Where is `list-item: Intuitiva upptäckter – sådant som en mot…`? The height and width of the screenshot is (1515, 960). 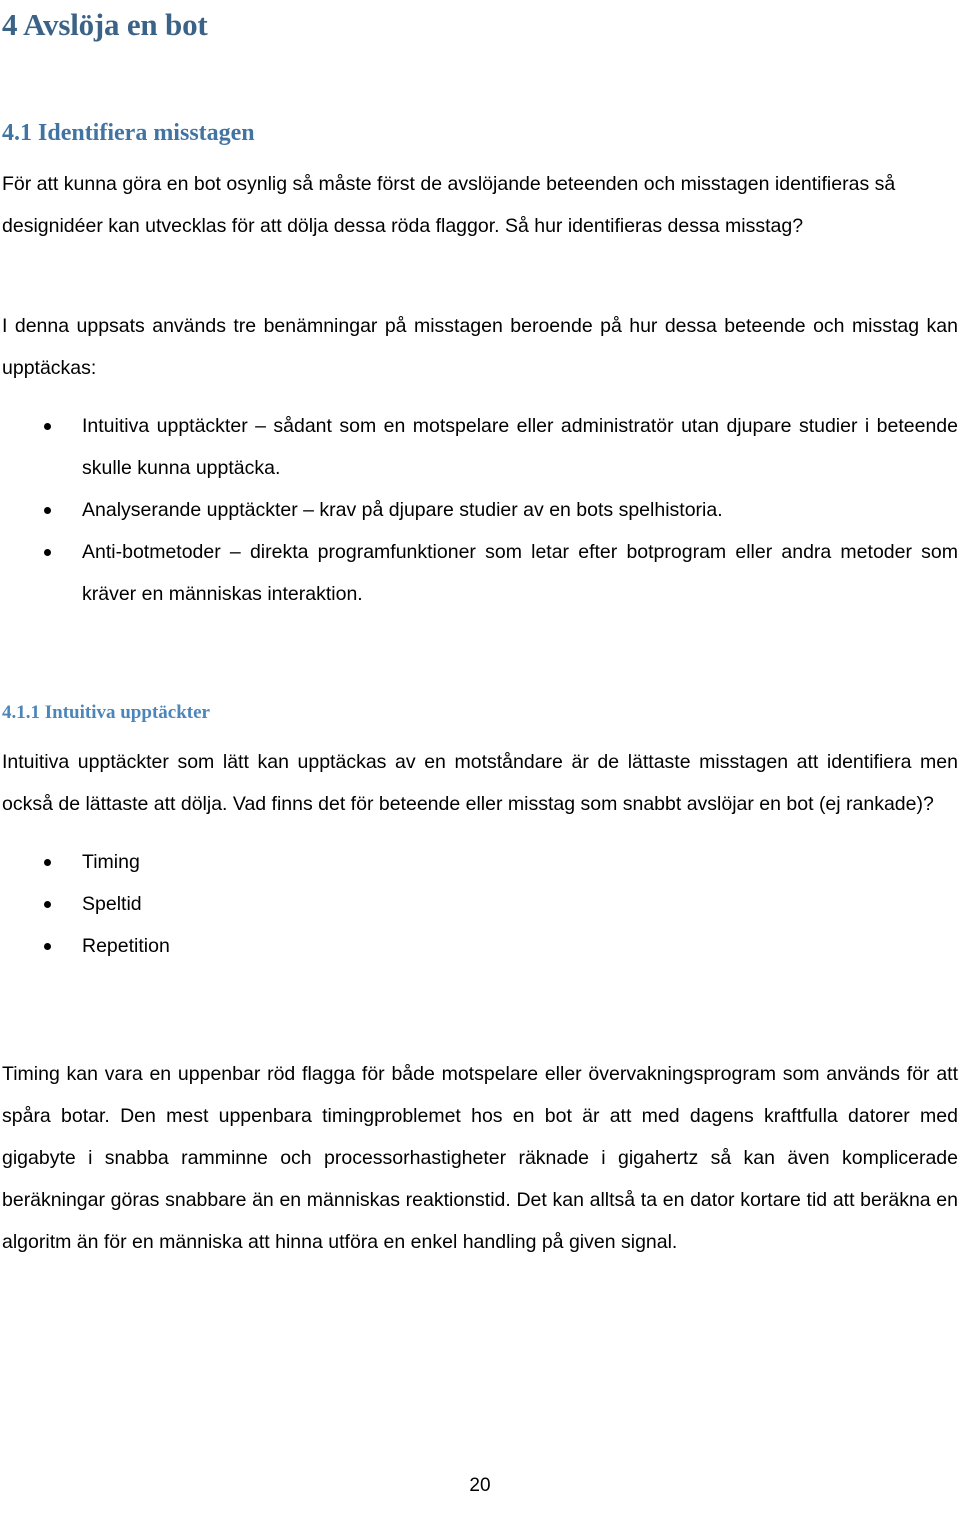 list-item: Intuitiva upptäckter – sådant som en mot… is located at coordinates (480, 447).